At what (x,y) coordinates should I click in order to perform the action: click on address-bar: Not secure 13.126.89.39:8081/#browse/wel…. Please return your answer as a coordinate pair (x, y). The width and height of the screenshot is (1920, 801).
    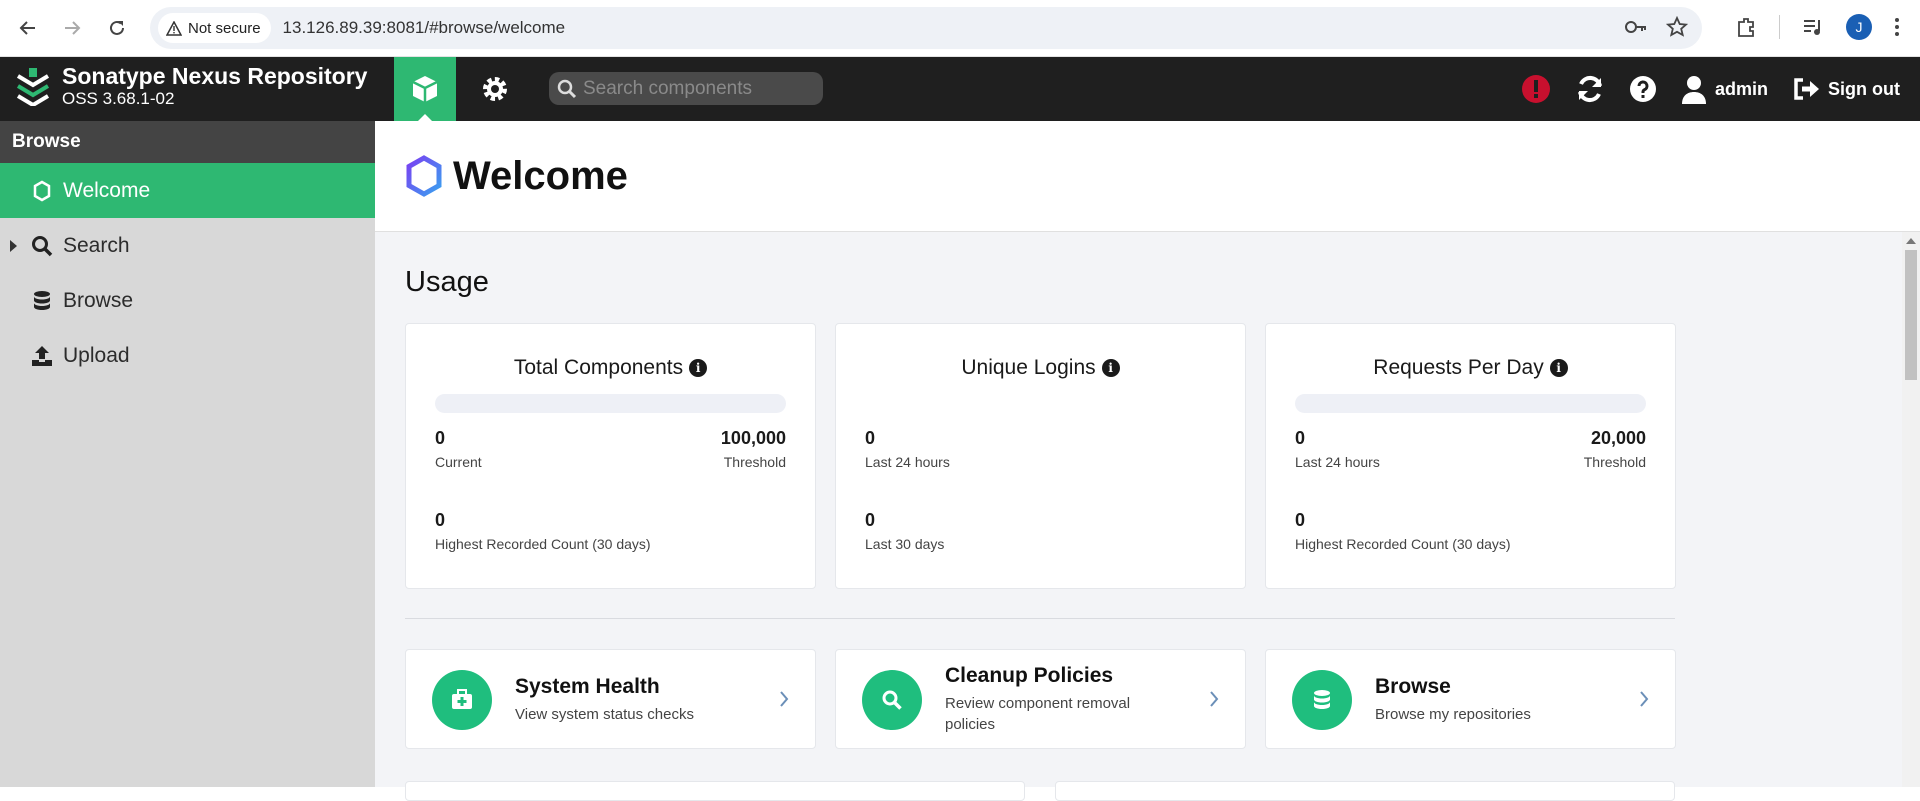
    Looking at the image, I should click on (926, 28).